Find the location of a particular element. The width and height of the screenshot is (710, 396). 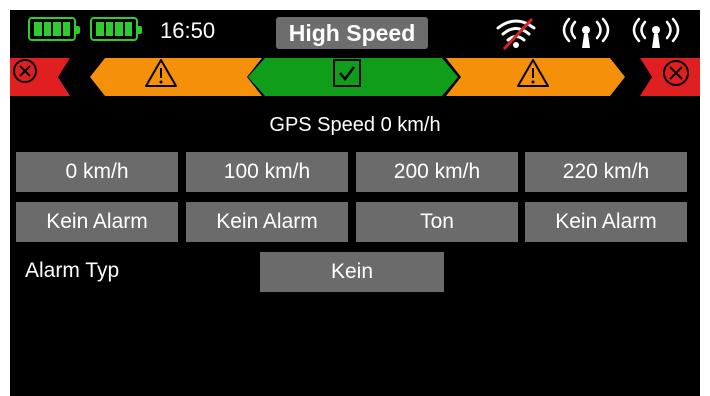

wifi-disabled-icon is located at coordinates (516, 33).